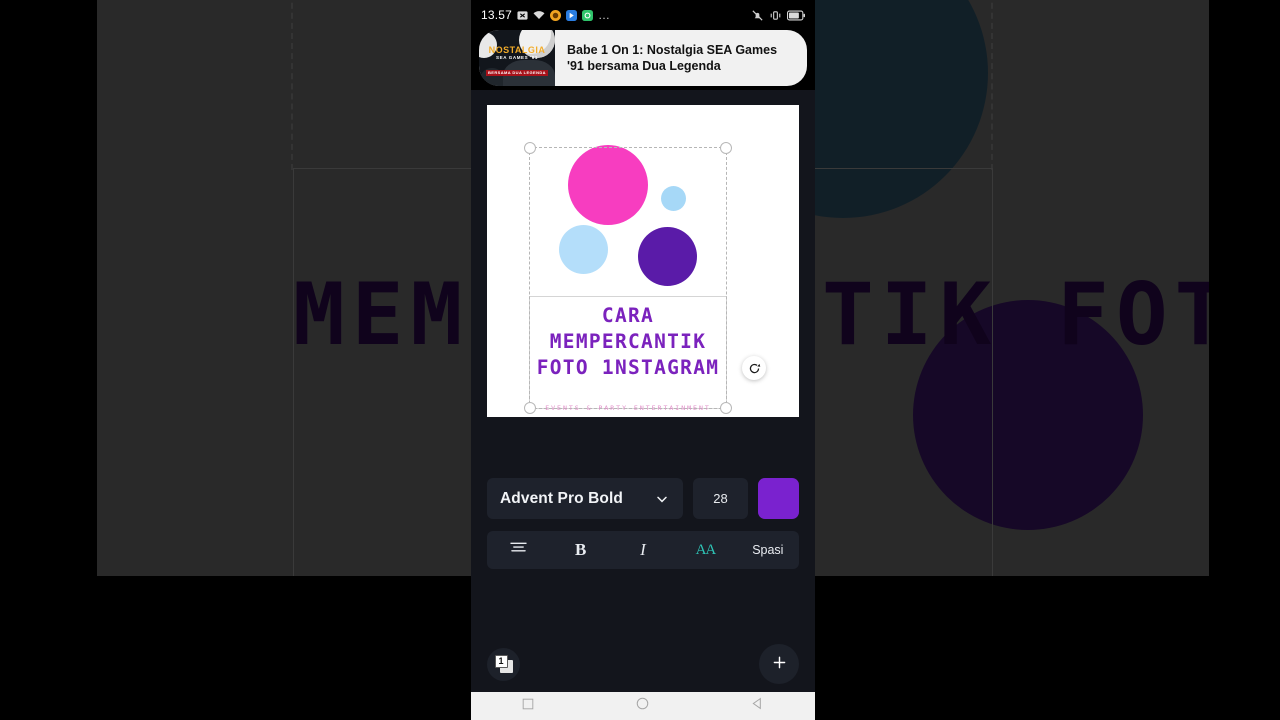  I want to click on align-center-button, so click(518, 550).